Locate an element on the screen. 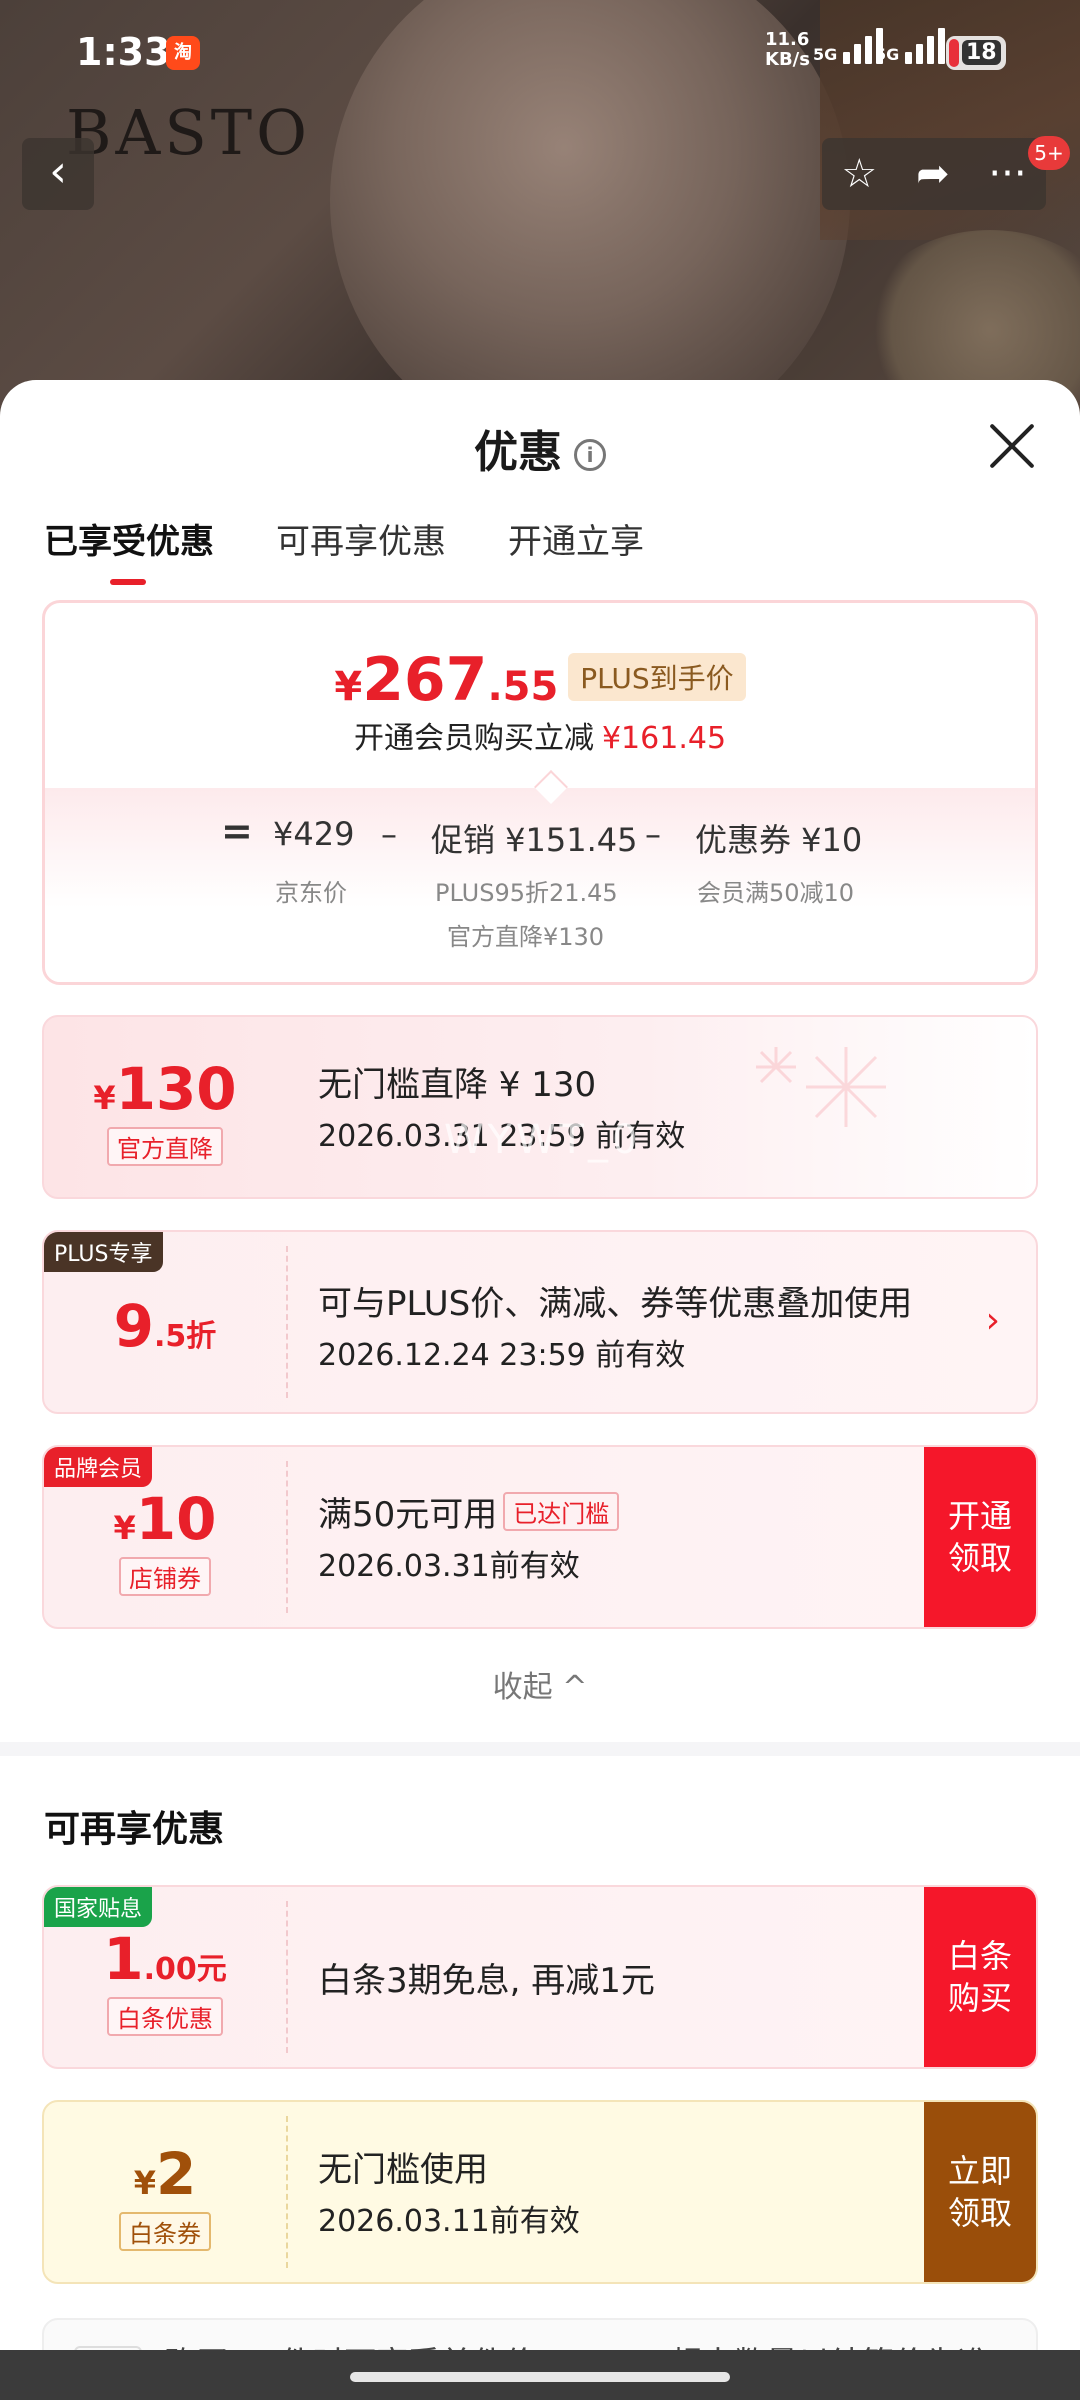  battery-fill is located at coordinates (954, 53).